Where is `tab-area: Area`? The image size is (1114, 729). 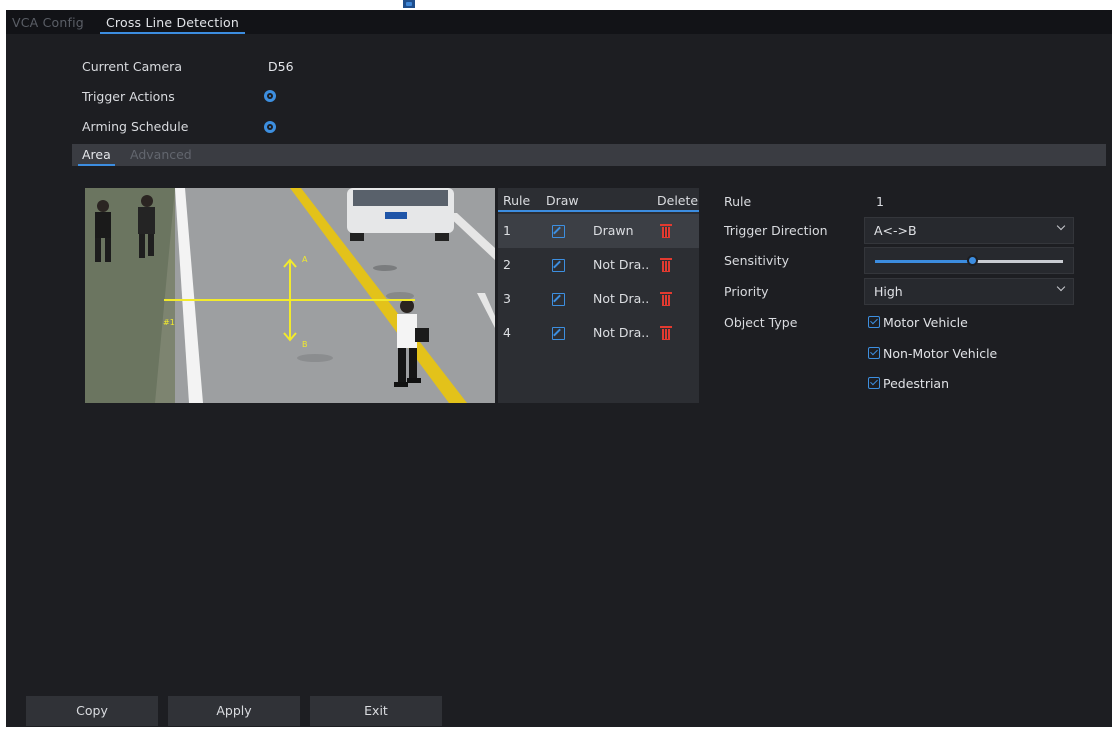 tab-area: Area is located at coordinates (96, 156).